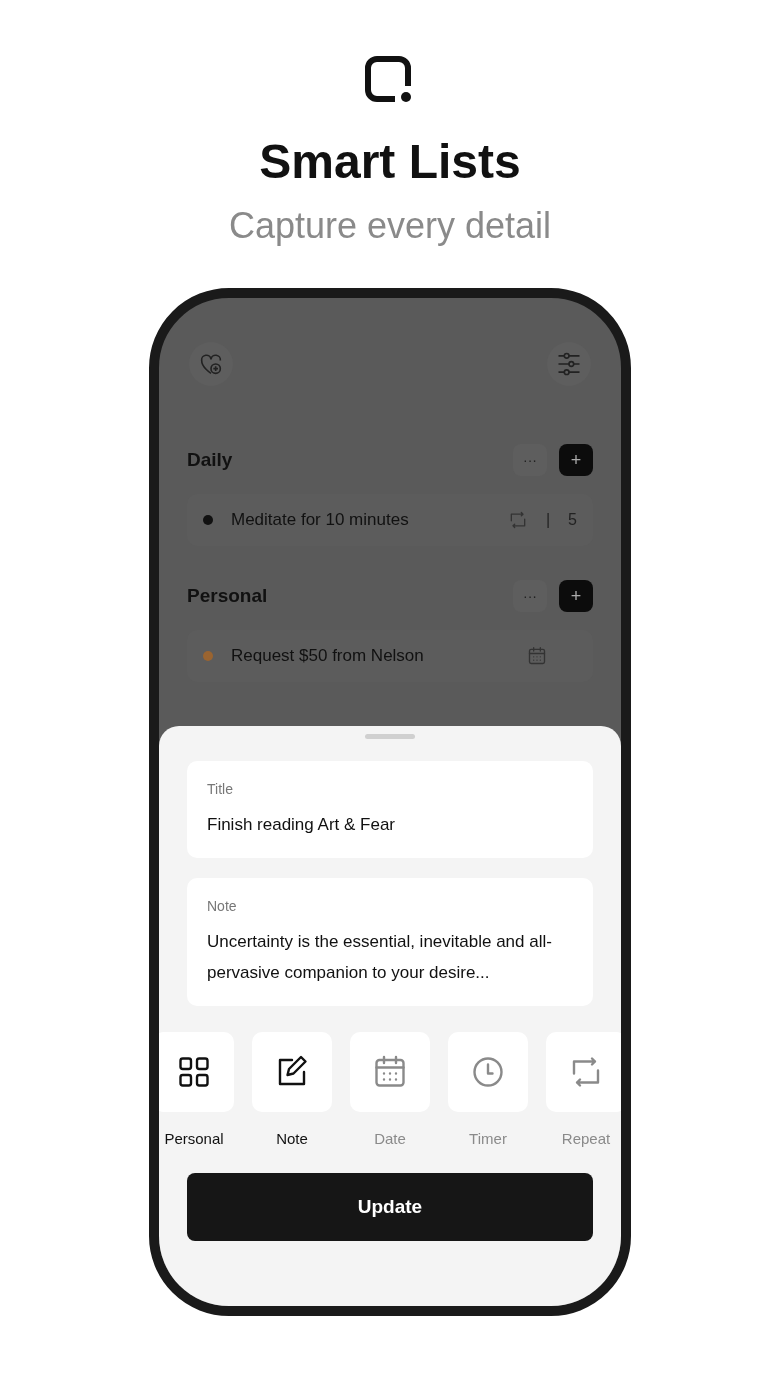  Describe the element at coordinates (328, 656) in the screenshot. I see `task-title: Request $50 from Nelson` at that location.